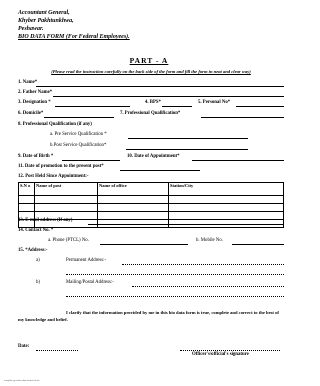 The height and width of the screenshot is (386, 320). What do you see at coordinates (242, 117) in the screenshot?
I see `field-prof-qual-line` at bounding box center [242, 117].